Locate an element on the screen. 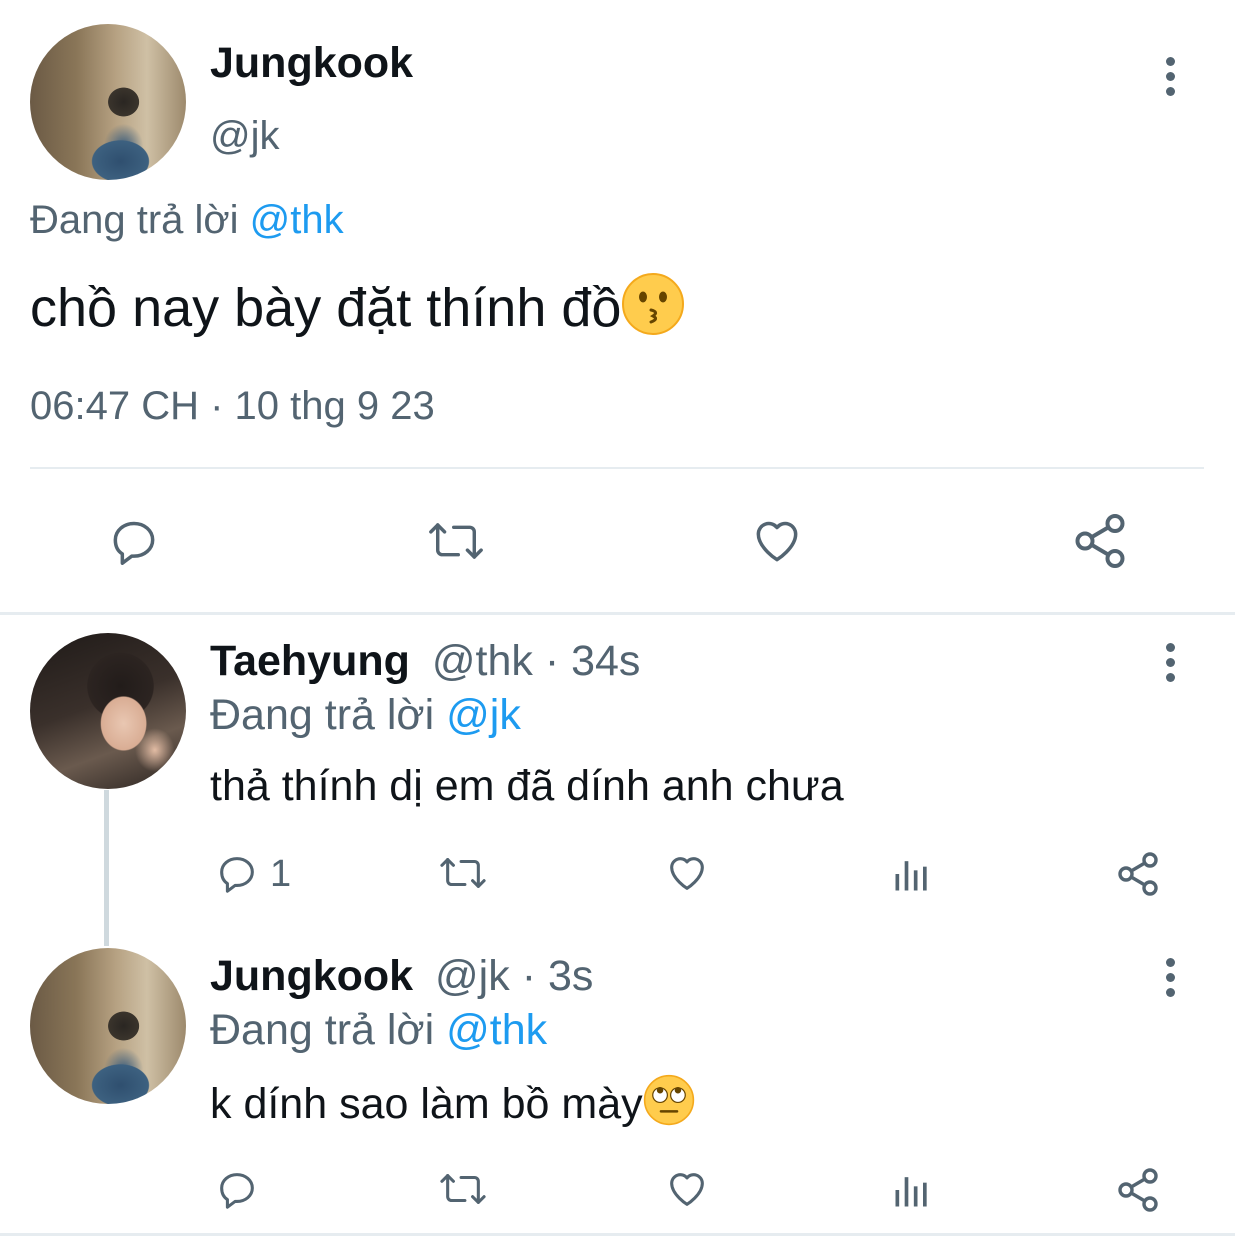 This screenshot has height=1239, width=1235. main-tweet-timestamp: 06:47 CH · 10 thg 9 23 is located at coordinates (232, 406).